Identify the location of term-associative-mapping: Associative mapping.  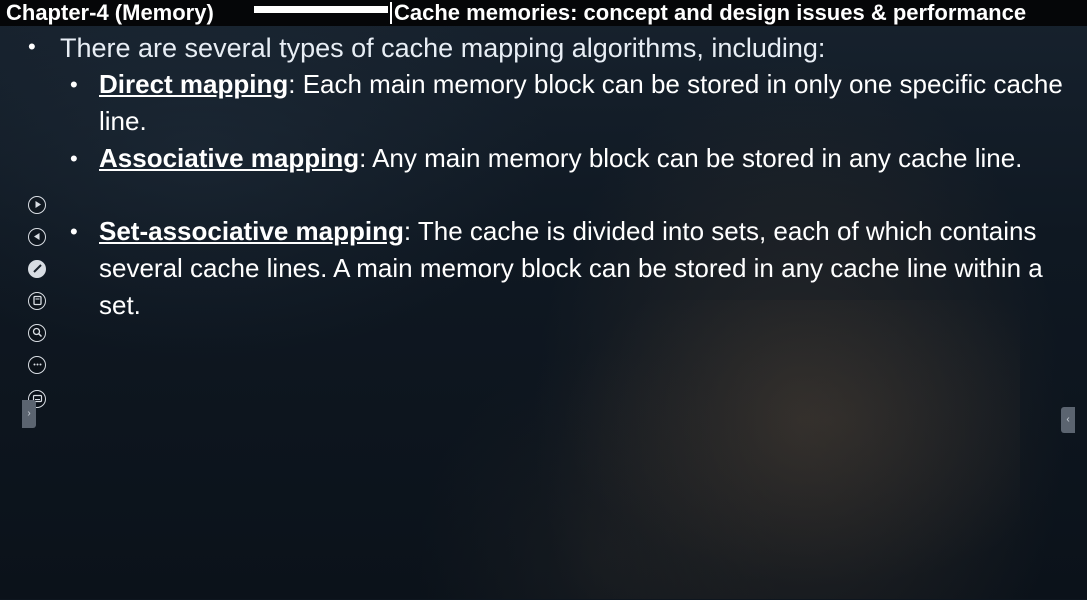
(229, 158).